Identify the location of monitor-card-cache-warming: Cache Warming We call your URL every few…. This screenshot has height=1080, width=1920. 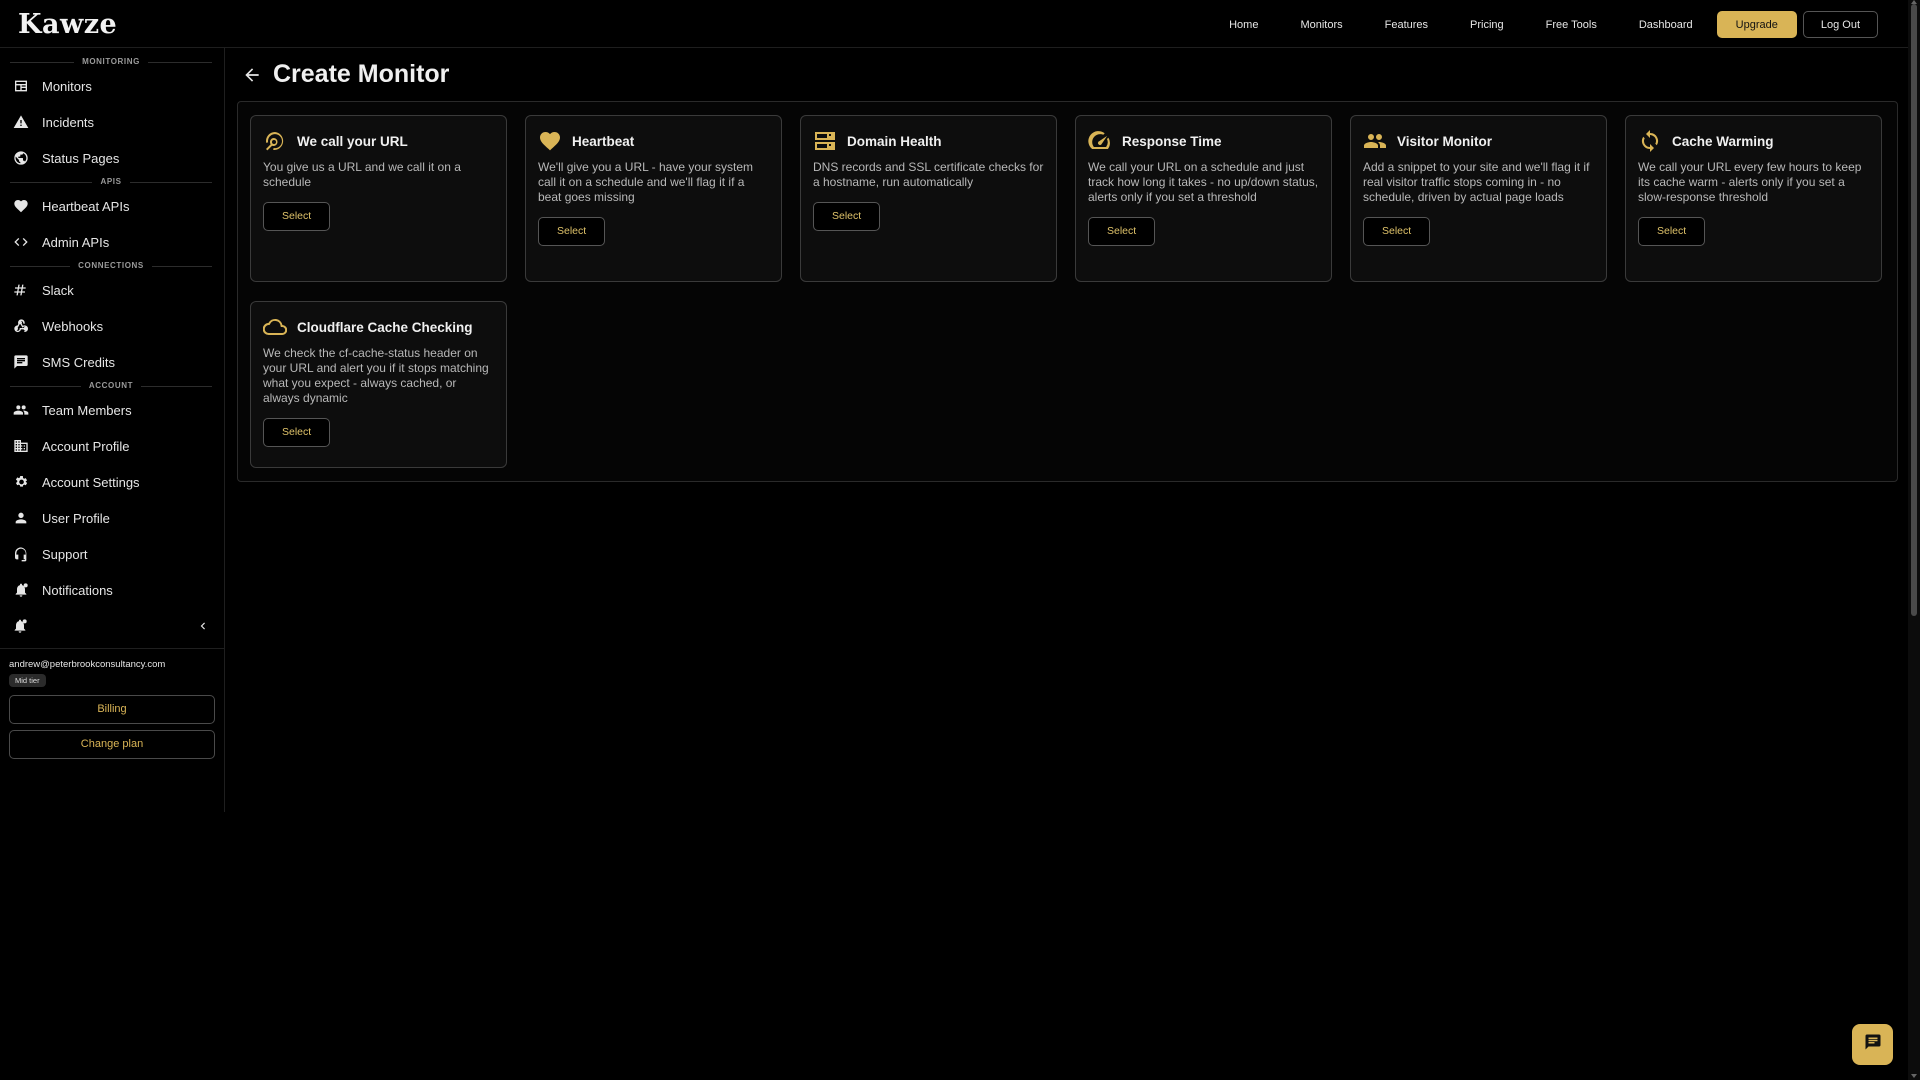
(1753, 198).